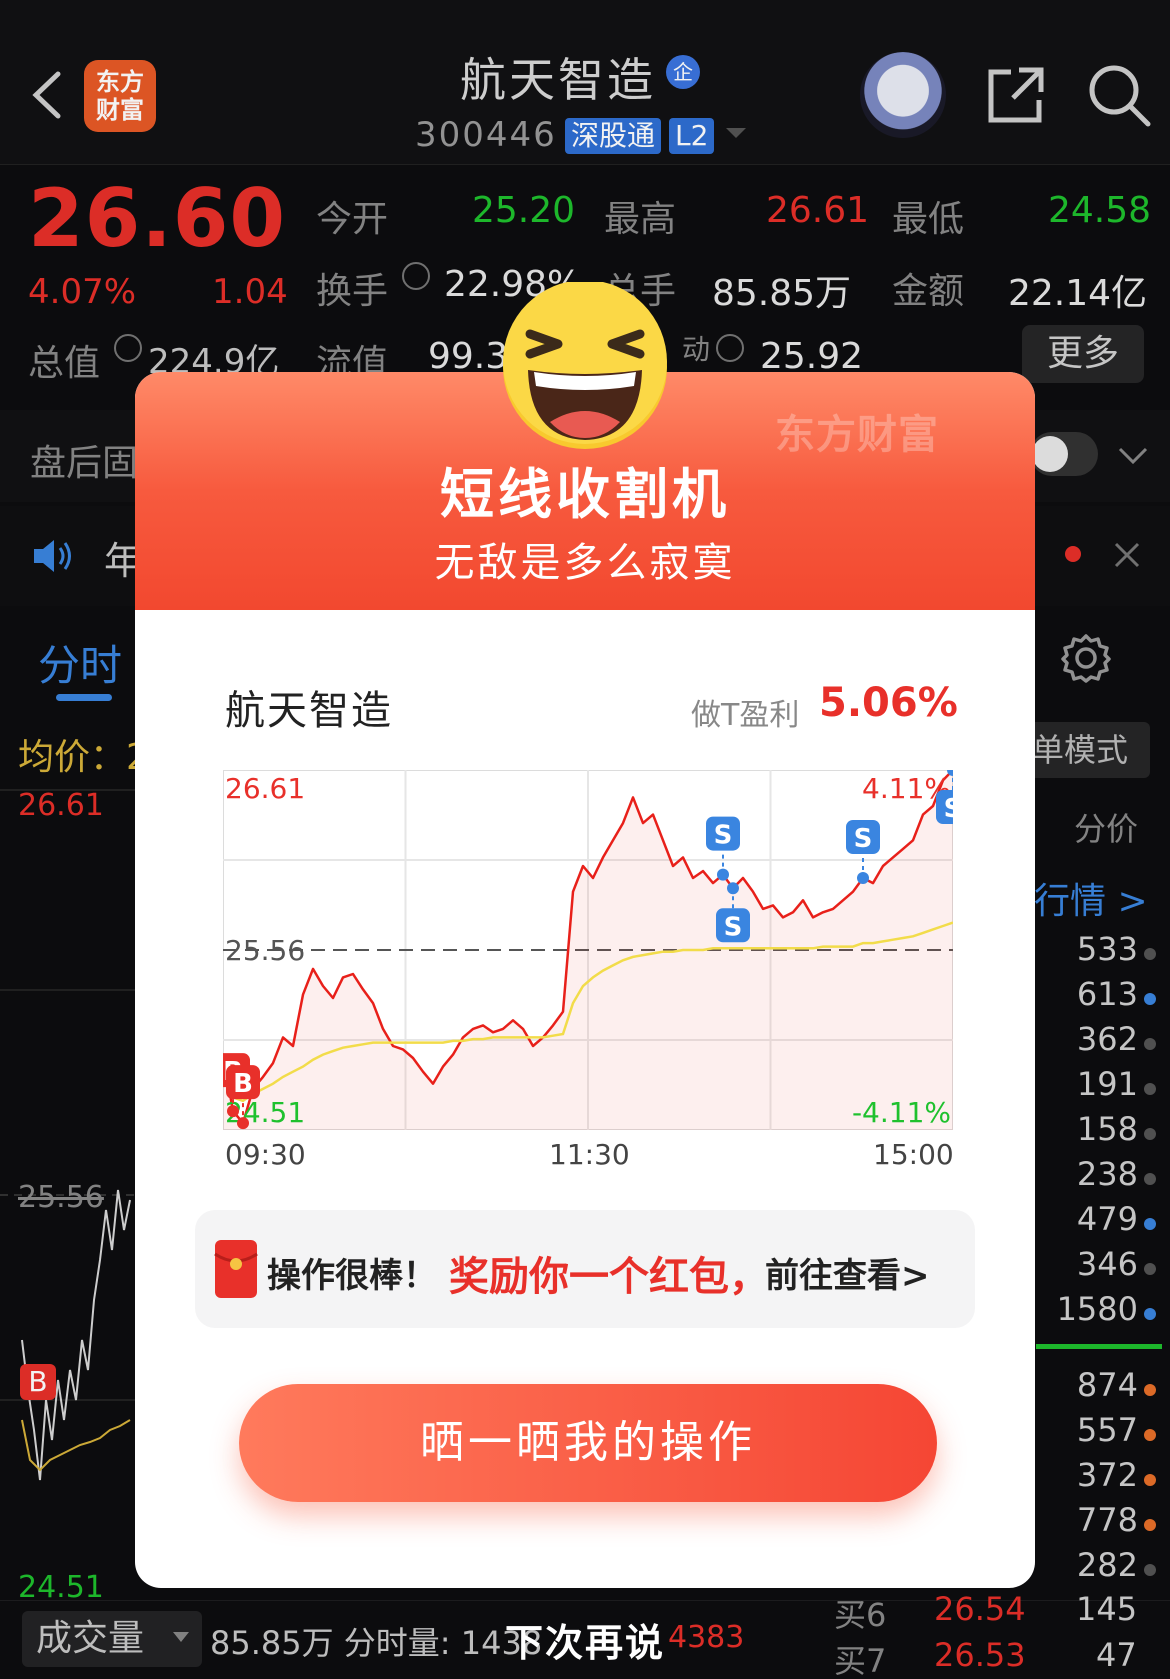 The height and width of the screenshot is (1679, 1170). What do you see at coordinates (309, 711) in the screenshot?
I see `modal-stock-name: 航天智造` at bounding box center [309, 711].